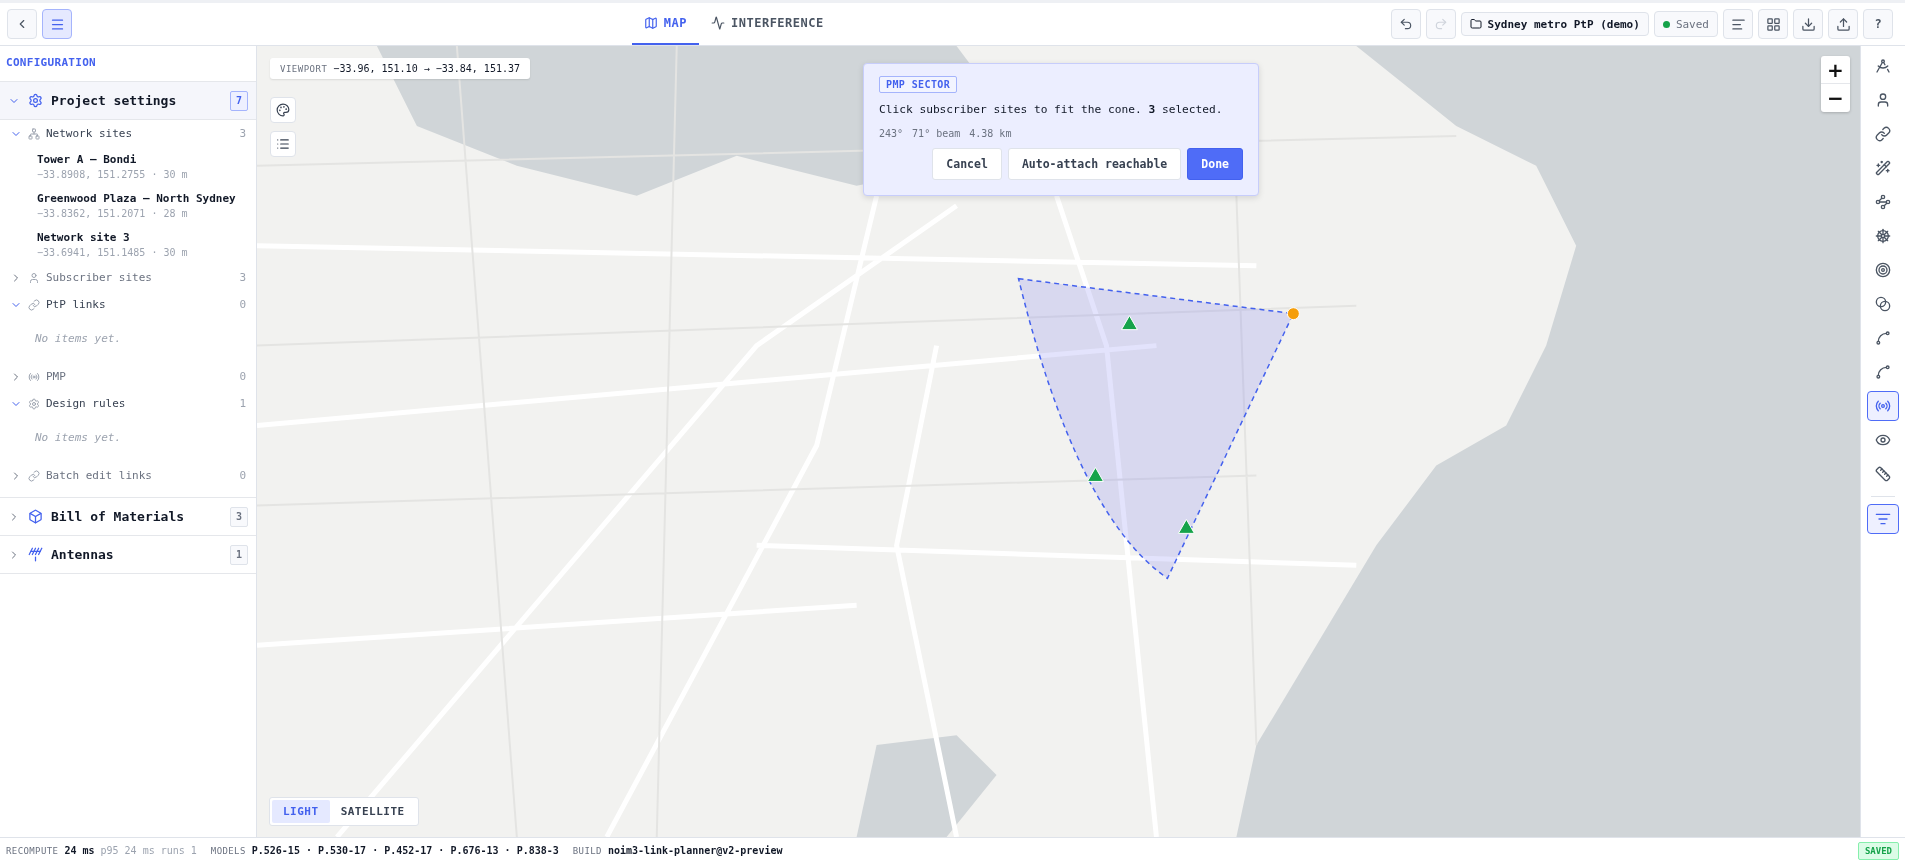  What do you see at coordinates (128, 304) in the screenshot?
I see `tree-item: PtP links 0` at bounding box center [128, 304].